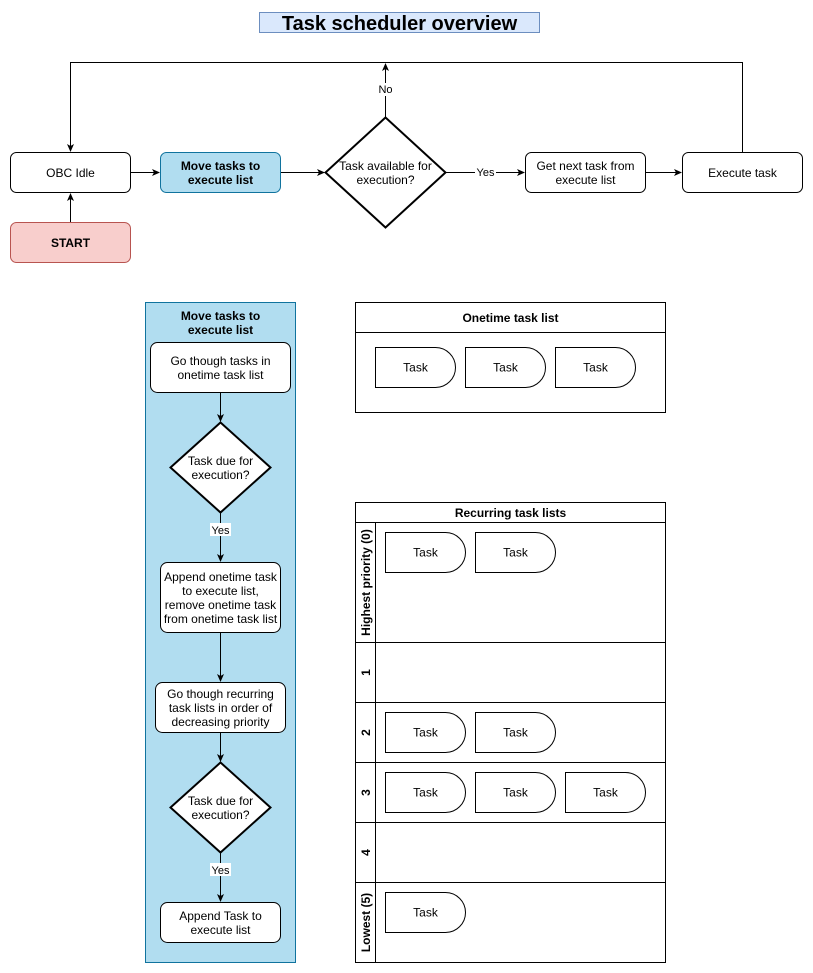  I want to click on onetime-task-list: Onetime task list Task Task Task, so click(510, 357).